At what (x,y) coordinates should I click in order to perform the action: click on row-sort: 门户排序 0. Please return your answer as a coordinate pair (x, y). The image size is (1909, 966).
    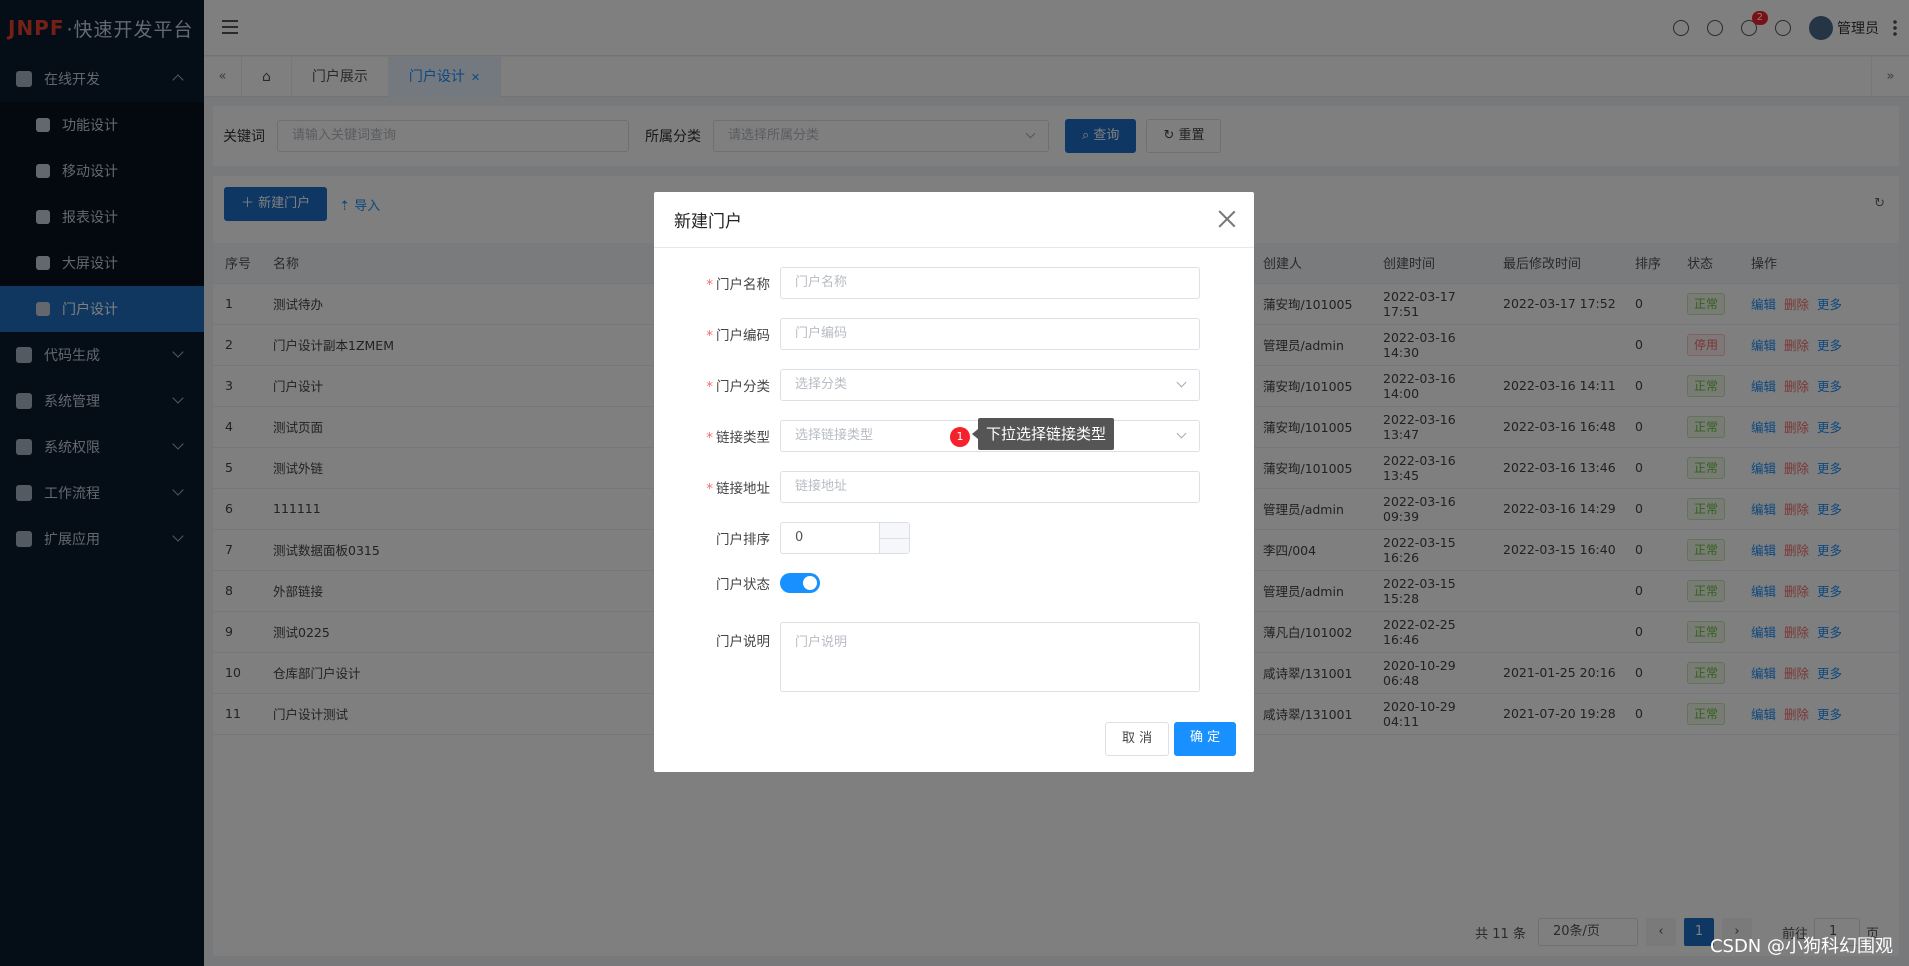
    Looking at the image, I should click on (954, 538).